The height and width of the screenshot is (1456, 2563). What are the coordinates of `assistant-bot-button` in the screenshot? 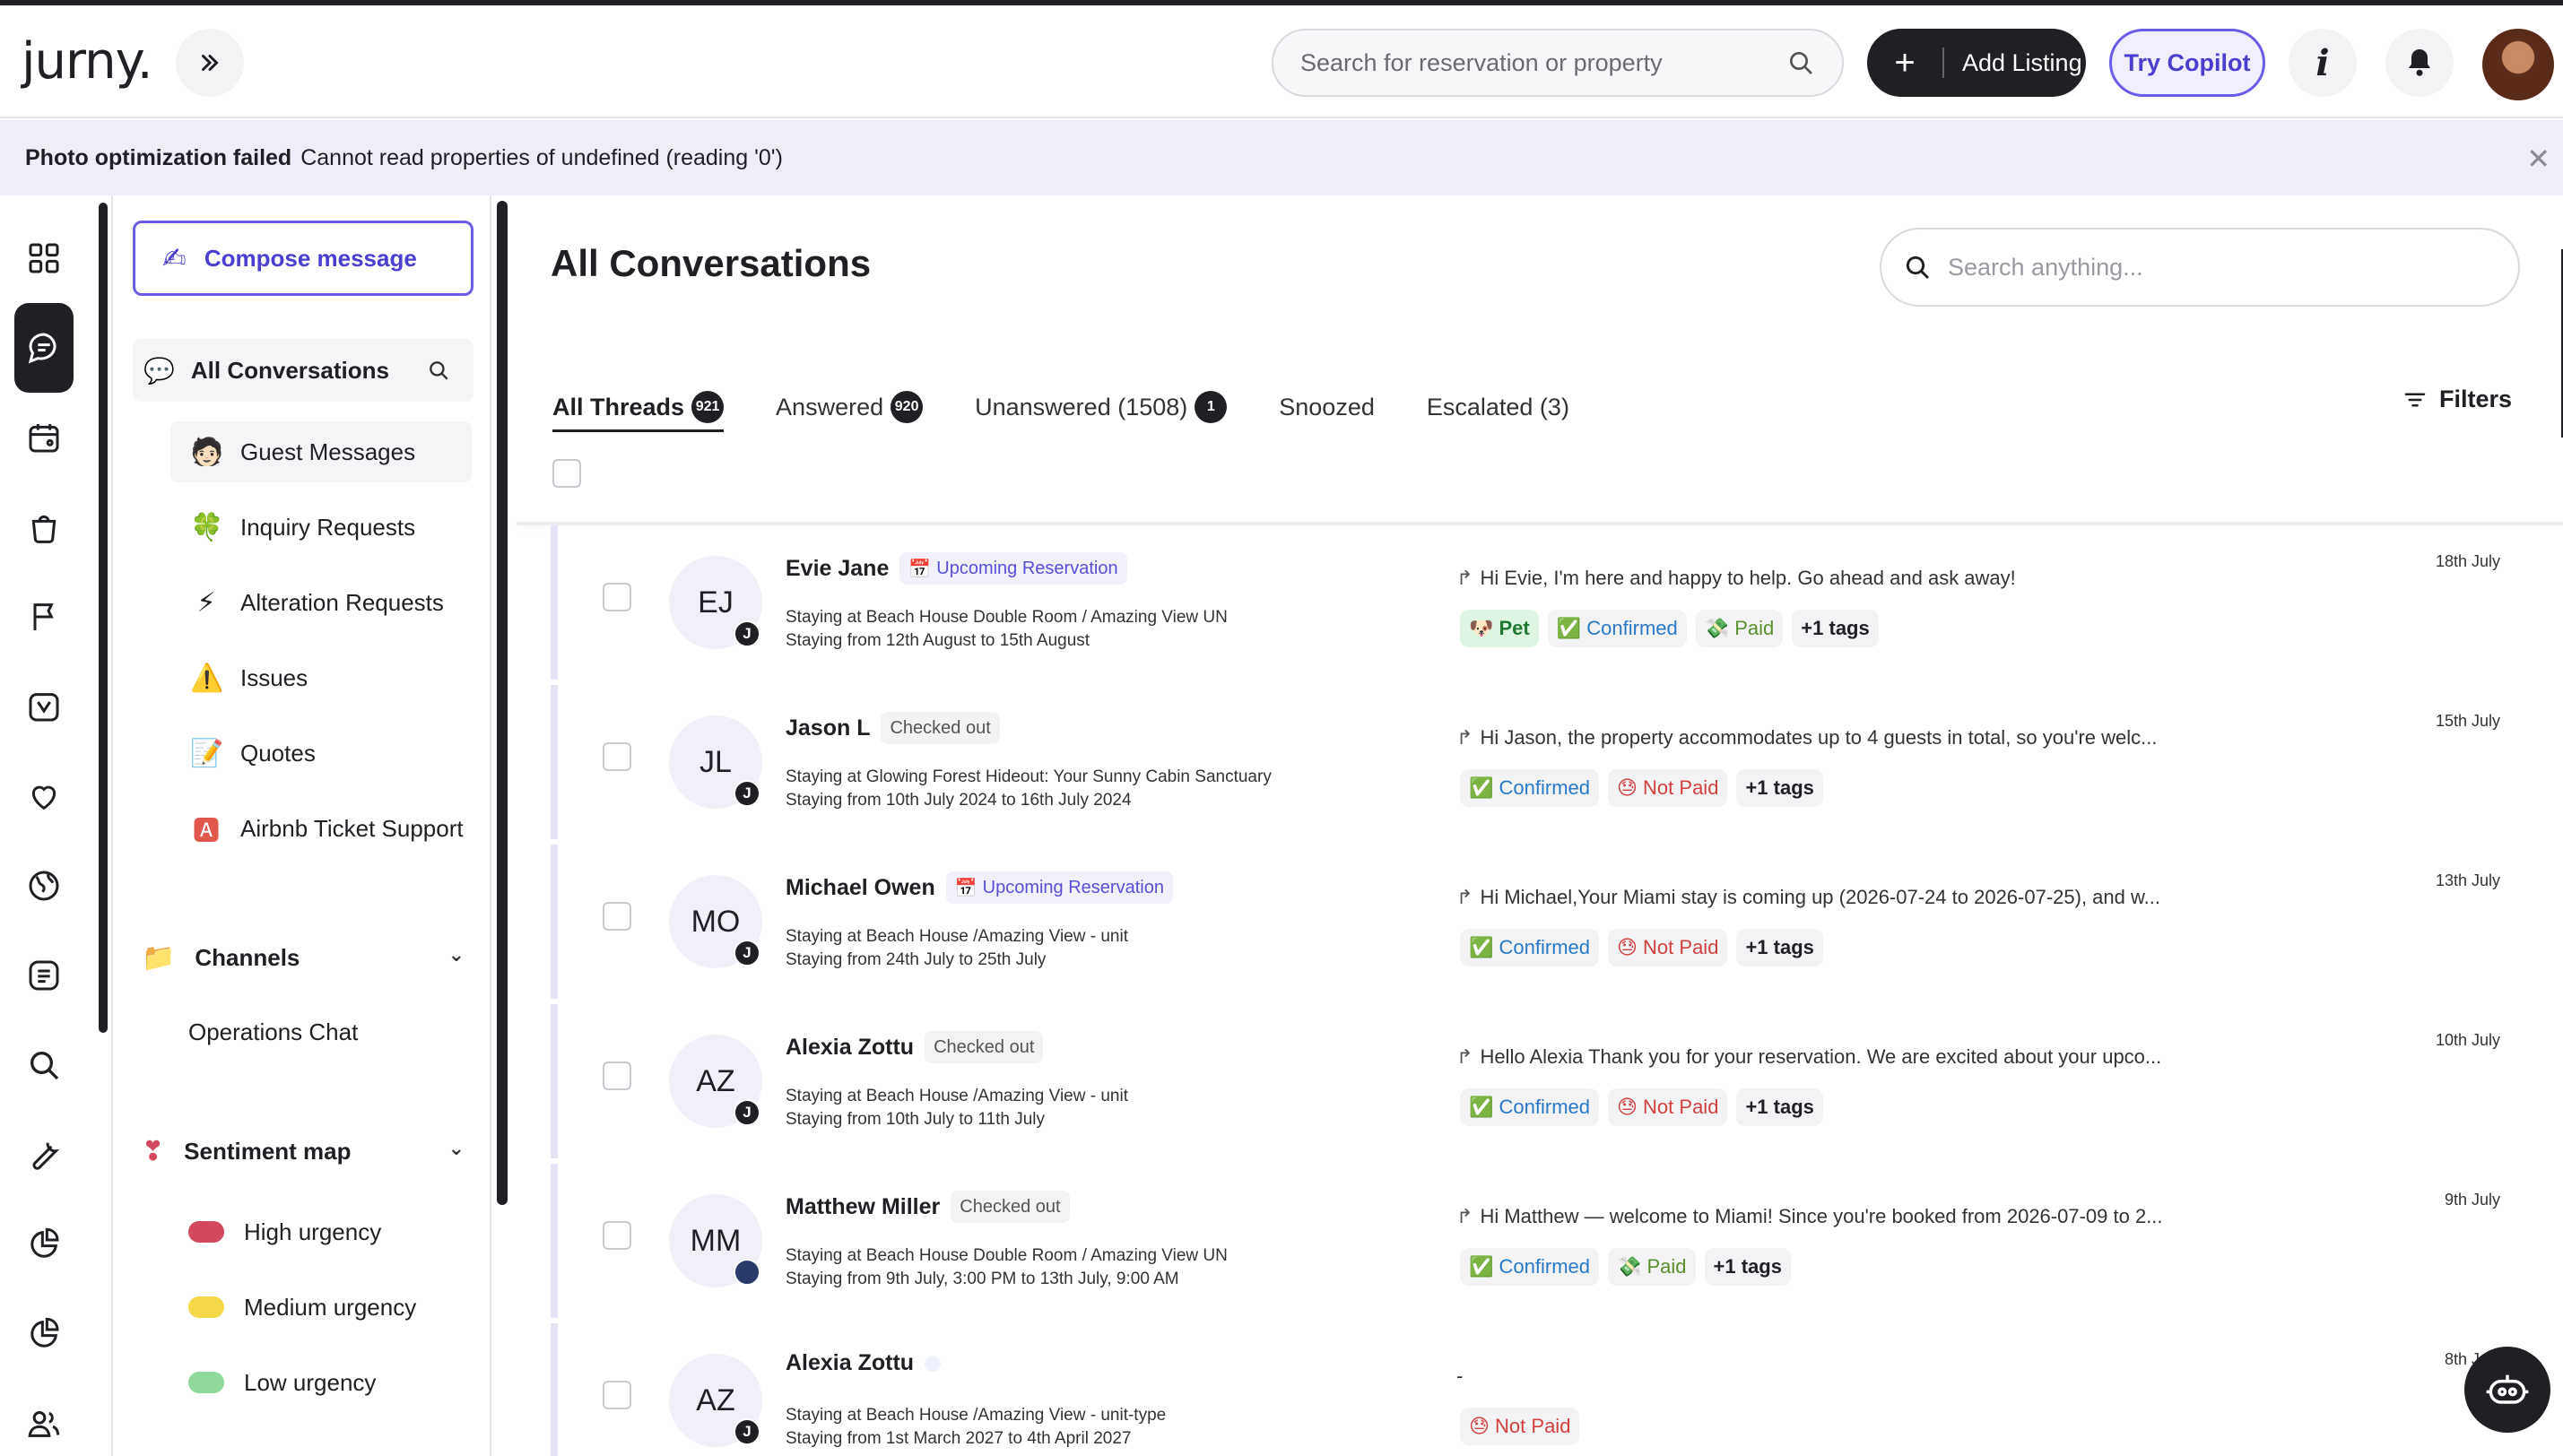 It's located at (2507, 1390).